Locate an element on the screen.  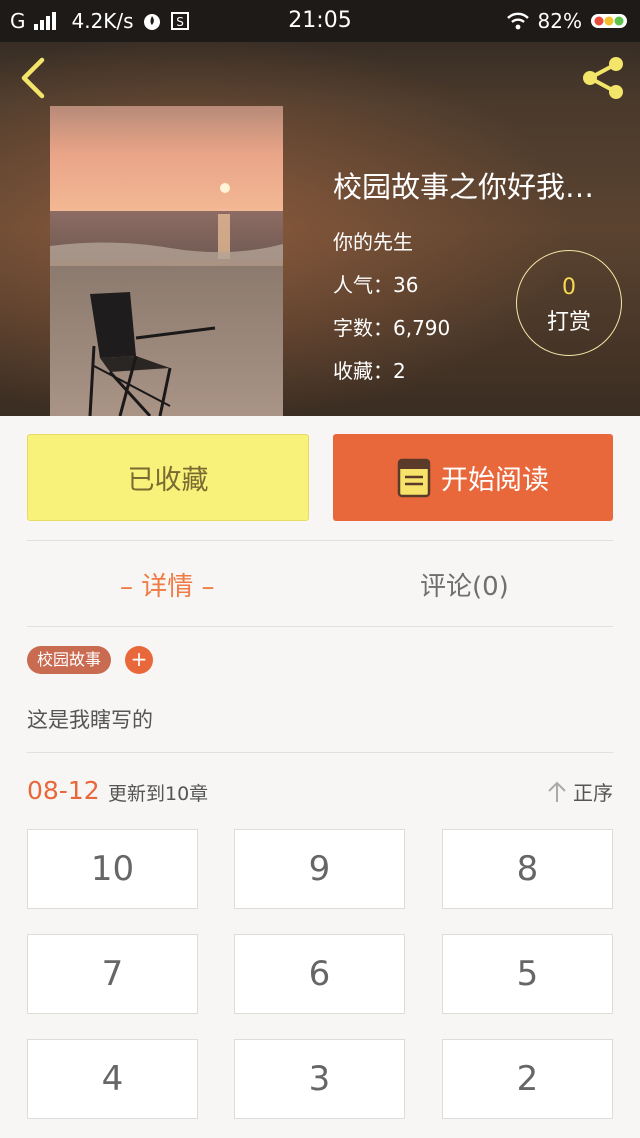
book-icon is located at coordinates (414, 477).